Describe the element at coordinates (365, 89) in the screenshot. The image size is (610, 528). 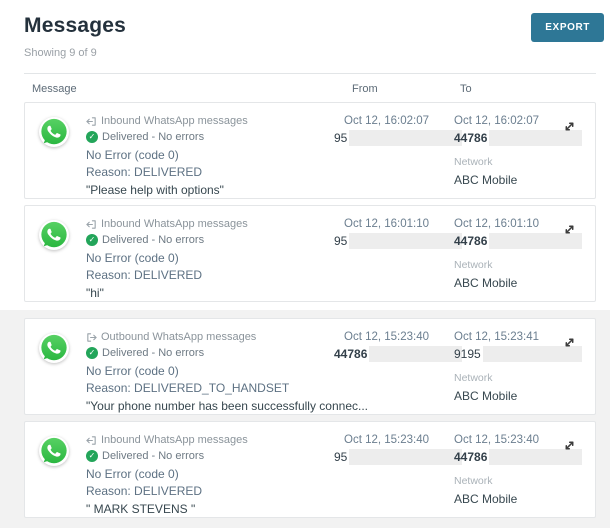
I see `column-header-from: From` at that location.